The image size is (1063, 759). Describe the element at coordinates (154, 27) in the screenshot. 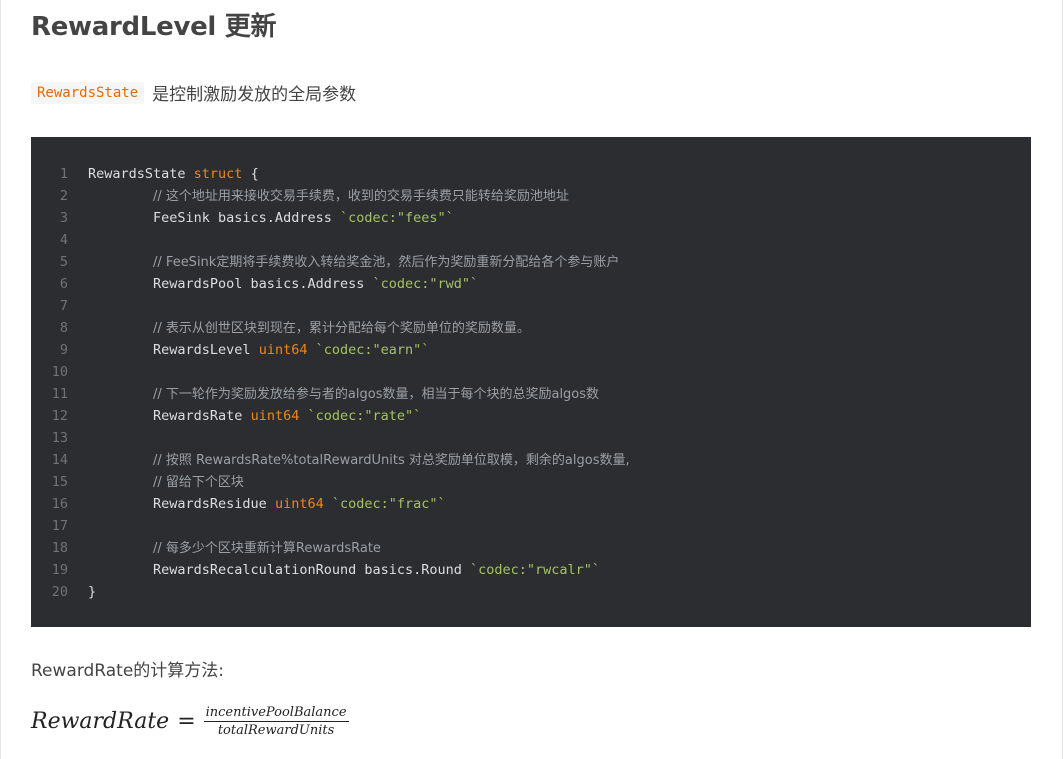

I see `section-heading: RewardLevel 更新` at that location.